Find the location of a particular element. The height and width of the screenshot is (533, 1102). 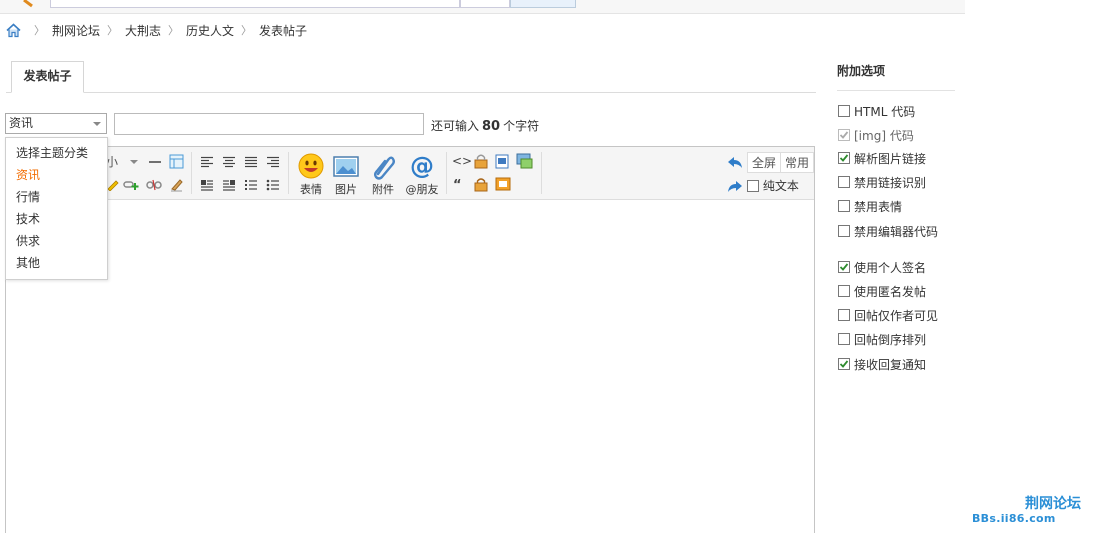

breadcrumb-forum: 荆网论坛 is located at coordinates (76, 30).